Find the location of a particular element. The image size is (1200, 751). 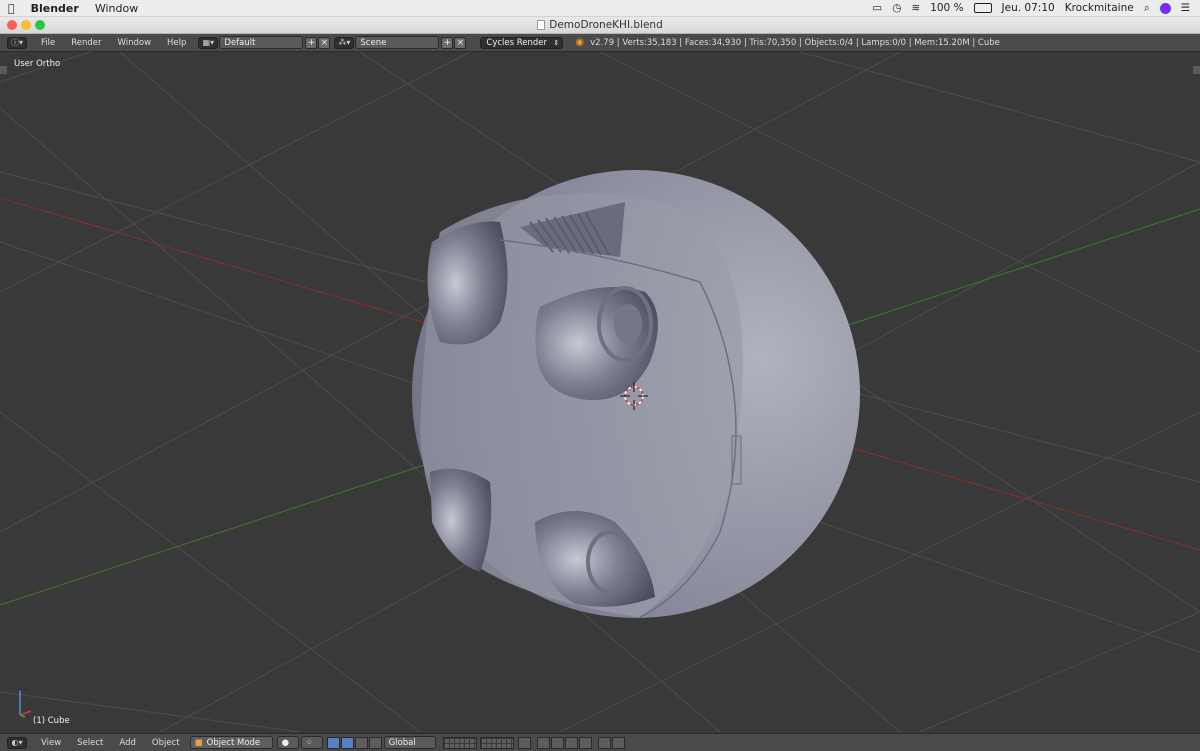

wifi-icon: ≋ is located at coordinates (915, 8).